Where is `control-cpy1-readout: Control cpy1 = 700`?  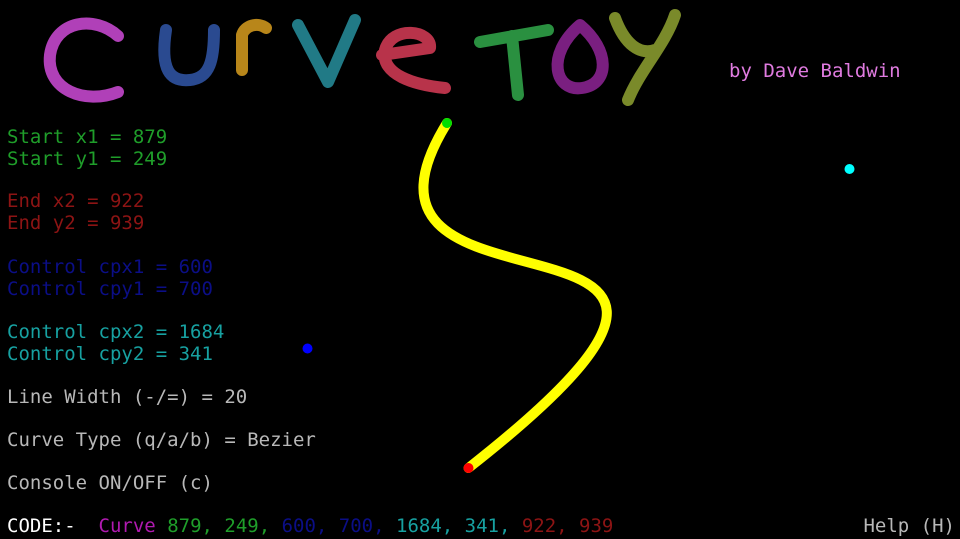 control-cpy1-readout: Control cpy1 = 700 is located at coordinates (110, 289).